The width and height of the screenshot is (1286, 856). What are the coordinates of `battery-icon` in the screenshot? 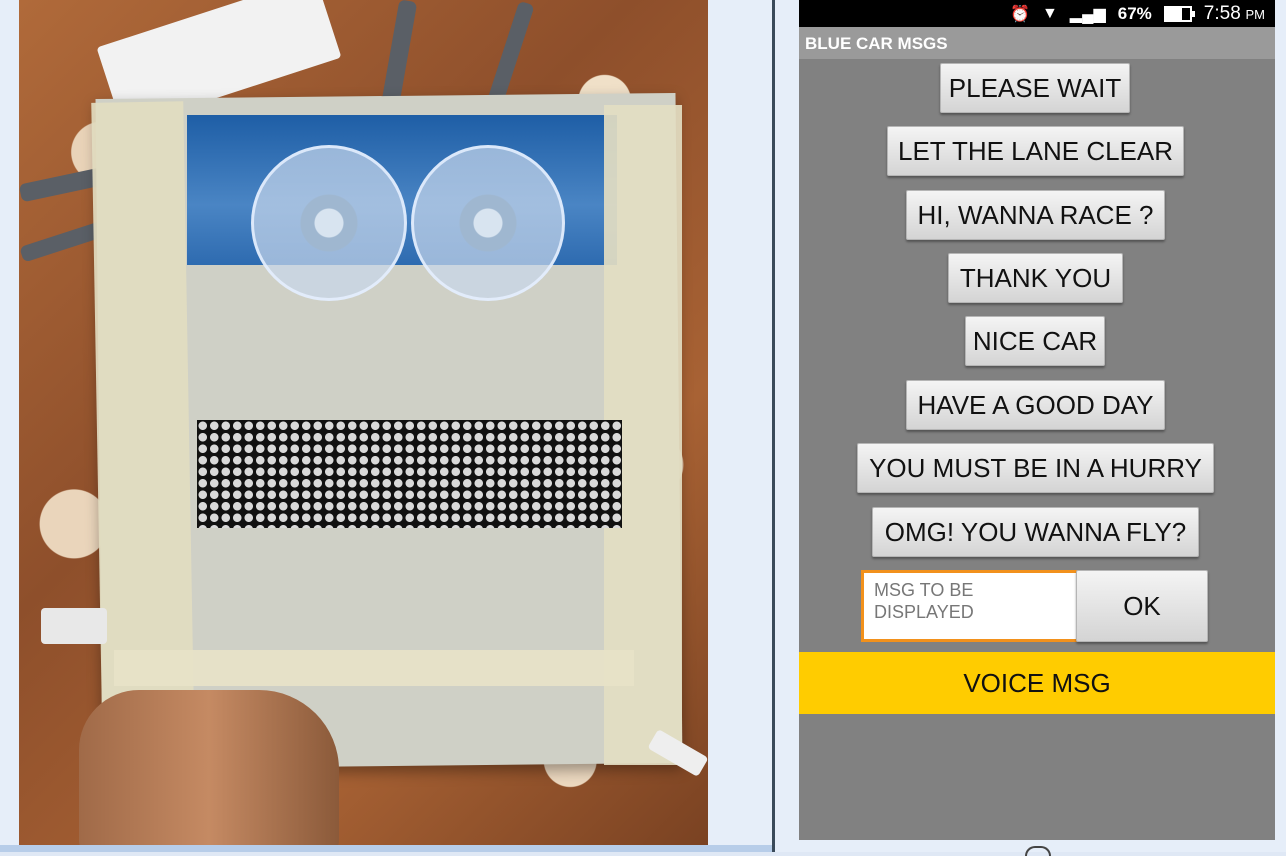 It's located at (1179, 13).